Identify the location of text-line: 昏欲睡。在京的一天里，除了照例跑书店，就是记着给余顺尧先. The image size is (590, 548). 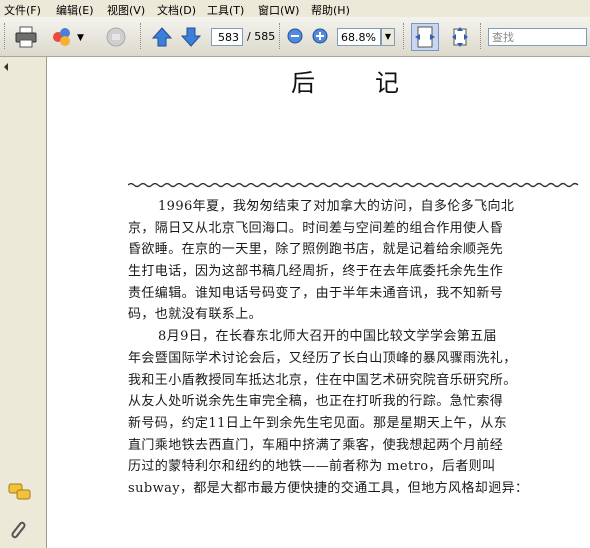
(316, 250).